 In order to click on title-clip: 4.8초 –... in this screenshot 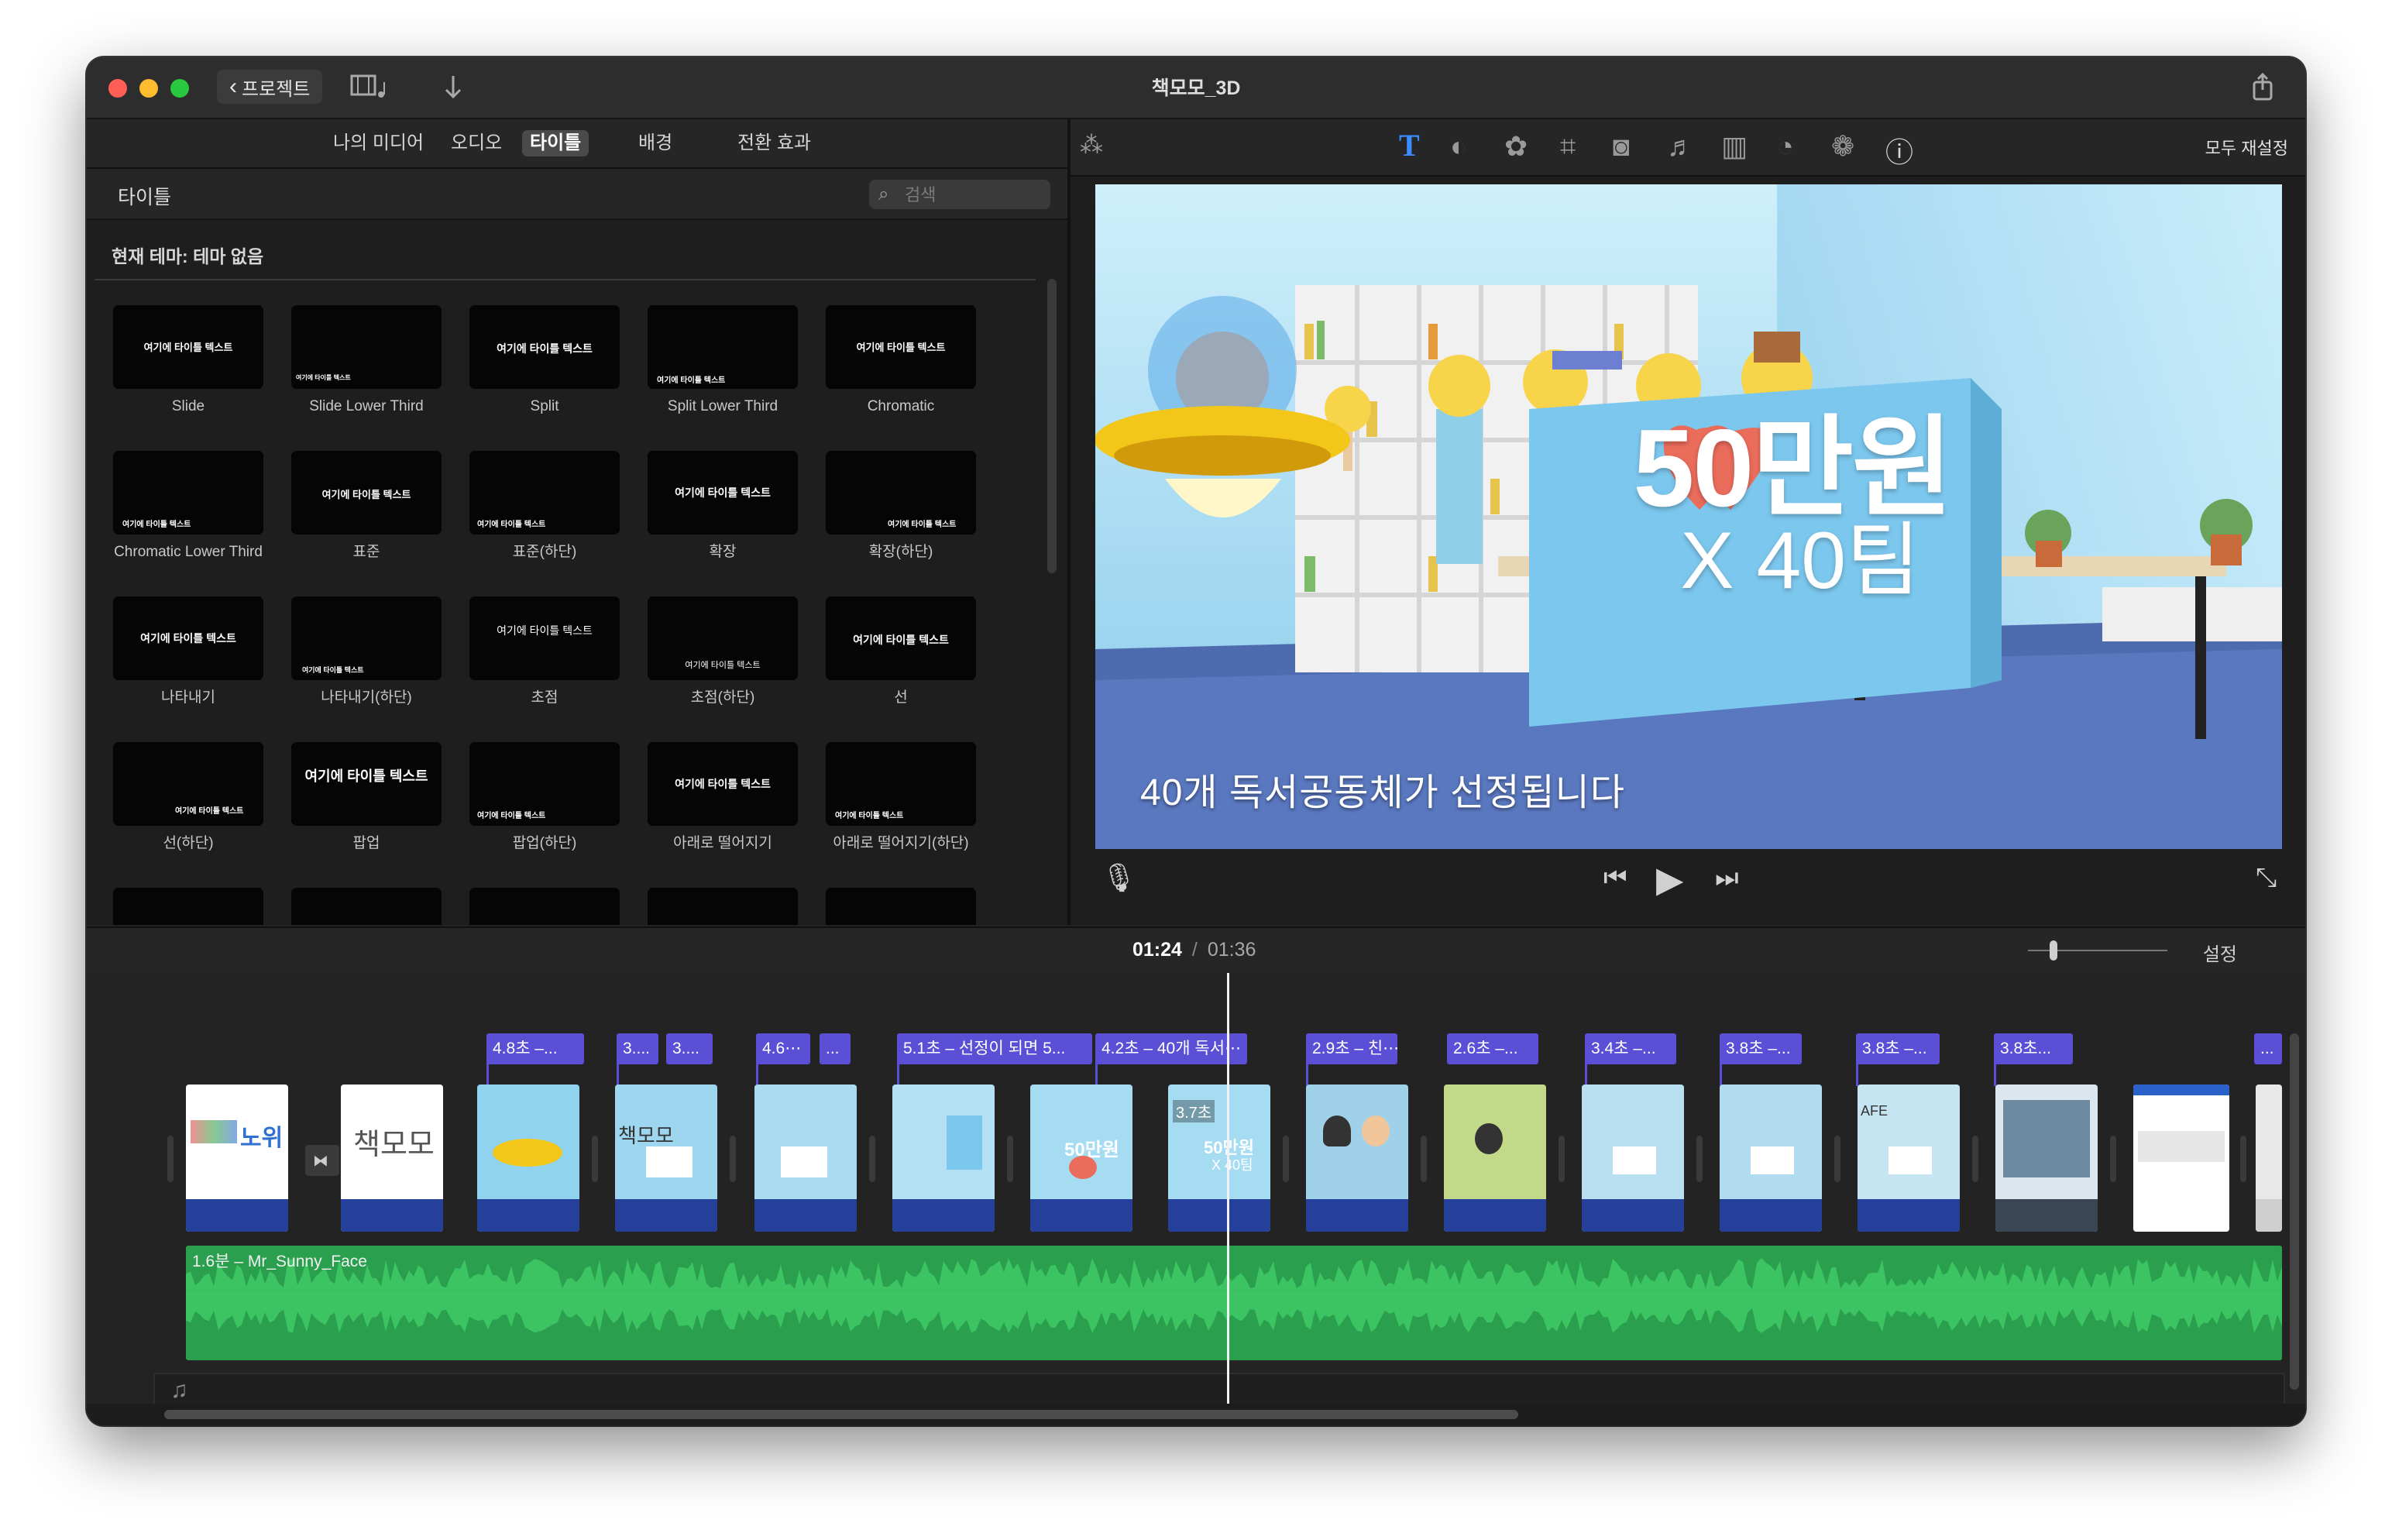, I will do `click(535, 1049)`.